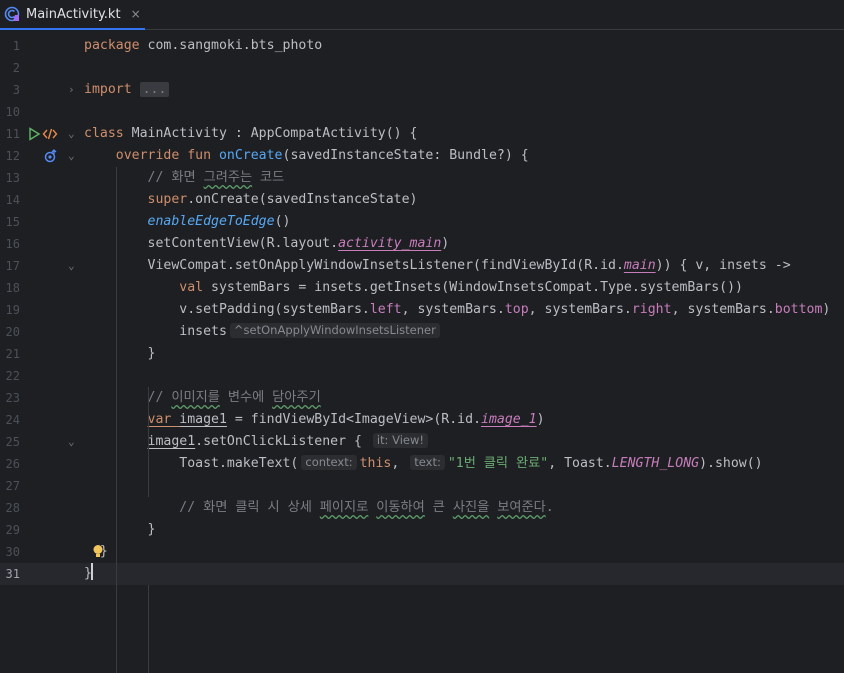  What do you see at coordinates (366, 507) in the screenshot?
I see `code-text: // 화면 클릭 시 상세 페이지로 이동하여 큰 사진을 보여준다.` at bounding box center [366, 507].